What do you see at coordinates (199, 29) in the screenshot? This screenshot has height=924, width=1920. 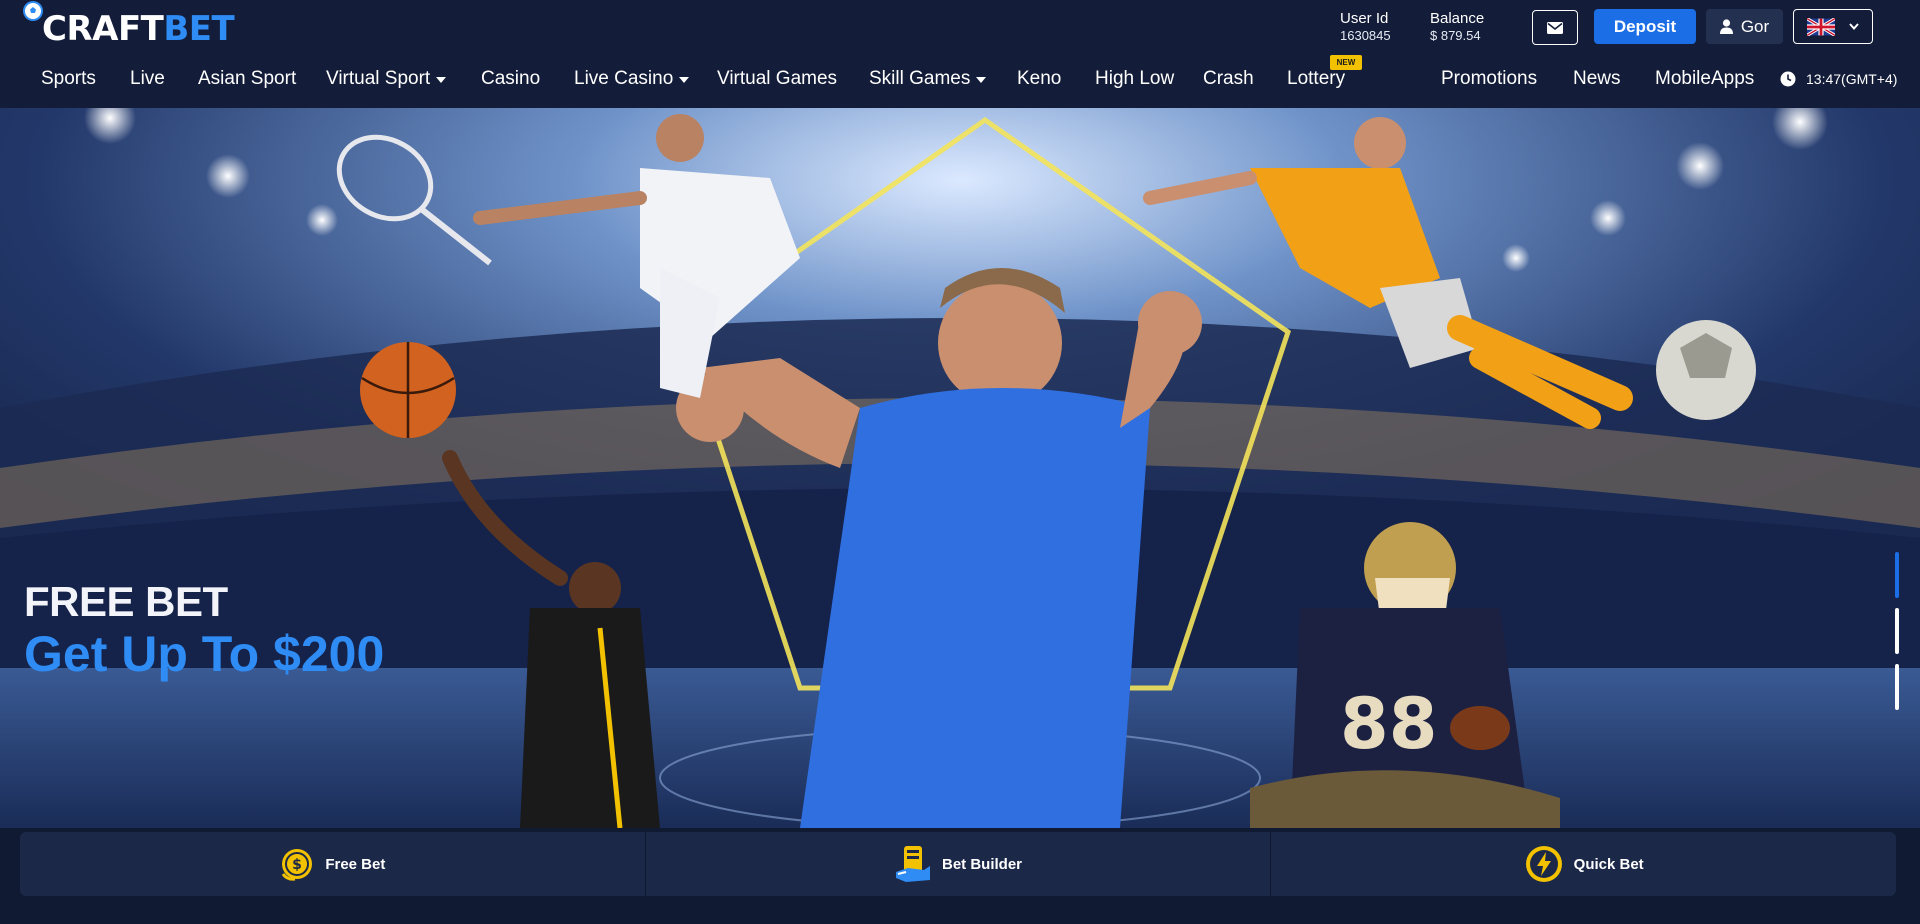 I see `brand-name-part2: BET` at bounding box center [199, 29].